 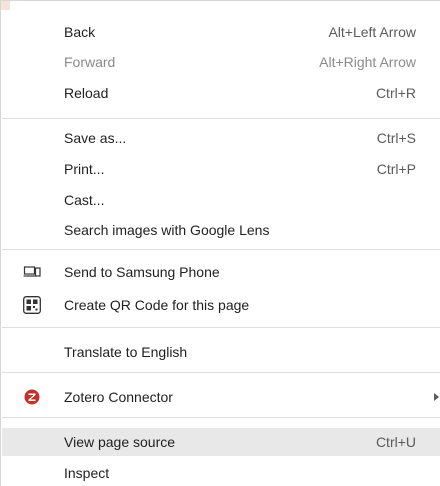 What do you see at coordinates (142, 272) in the screenshot?
I see `menu-item-label: Send to Samsung Phone` at bounding box center [142, 272].